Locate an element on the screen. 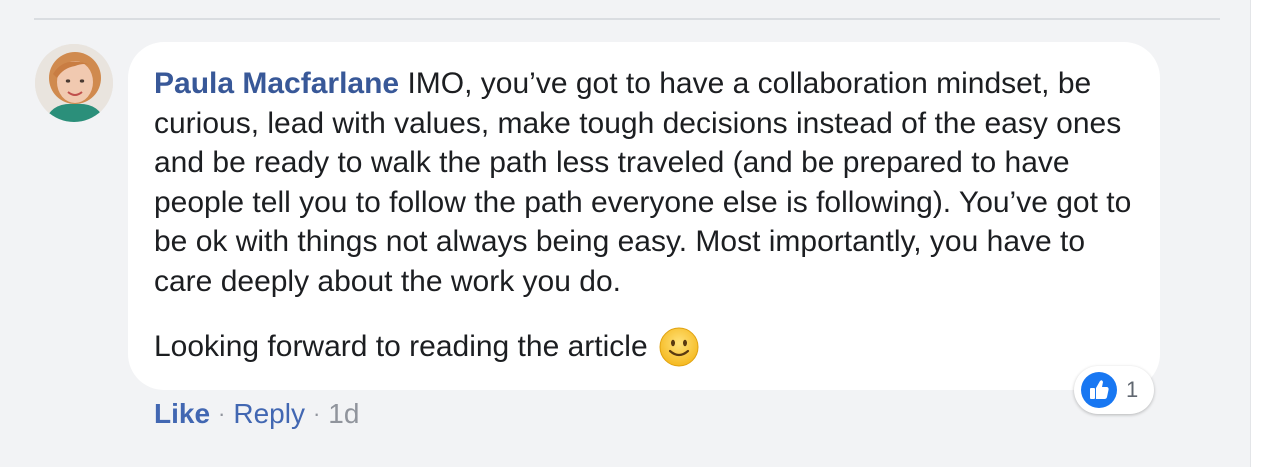 This screenshot has width=1277, height=467. avatar is located at coordinates (74, 83).